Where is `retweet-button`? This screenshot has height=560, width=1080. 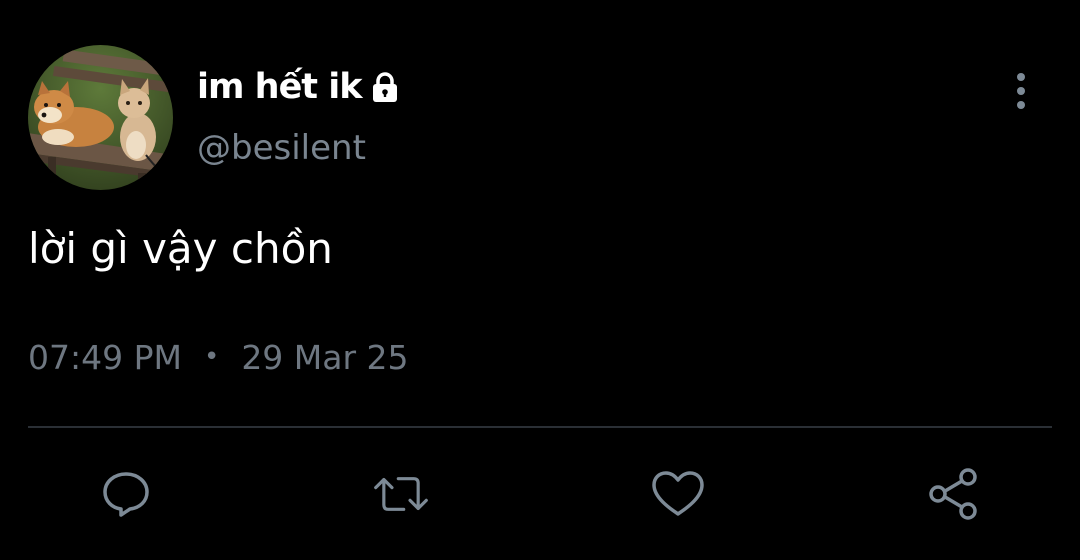
retweet-button is located at coordinates (401, 494).